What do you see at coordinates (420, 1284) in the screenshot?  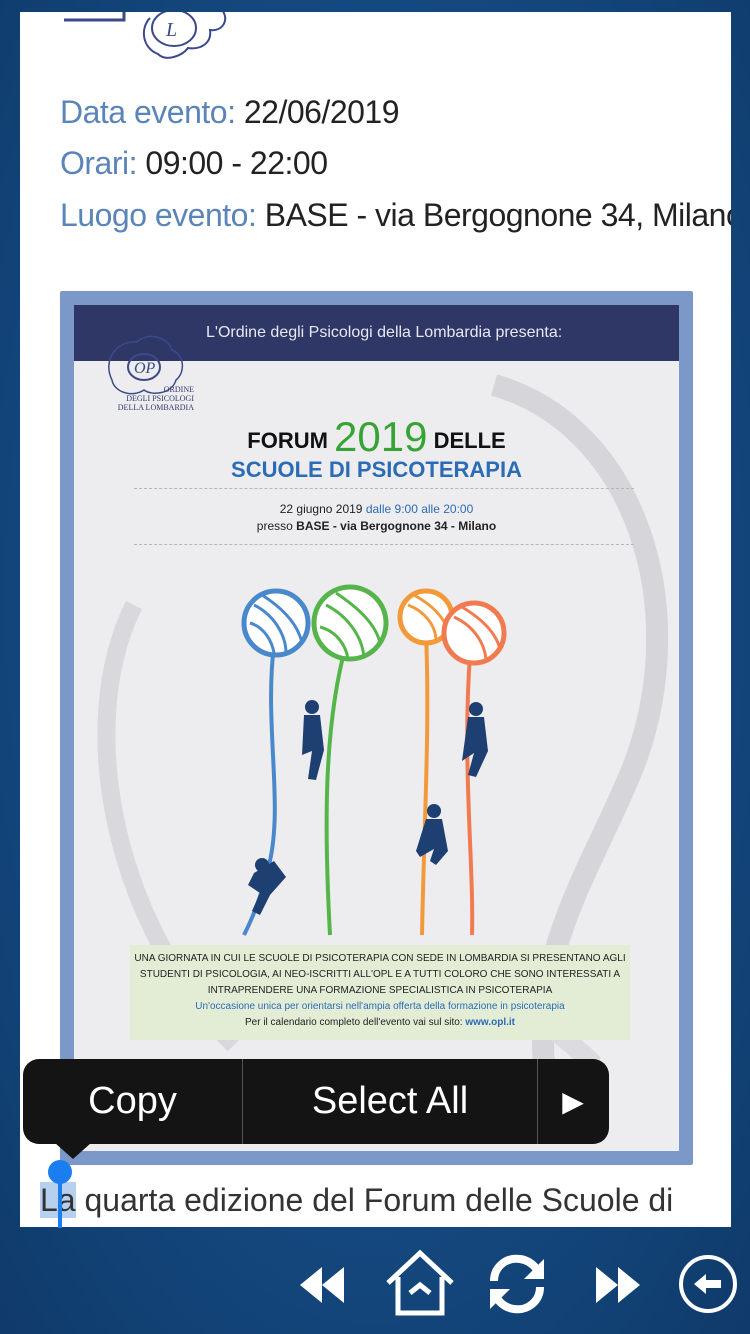 I see `home-icon` at bounding box center [420, 1284].